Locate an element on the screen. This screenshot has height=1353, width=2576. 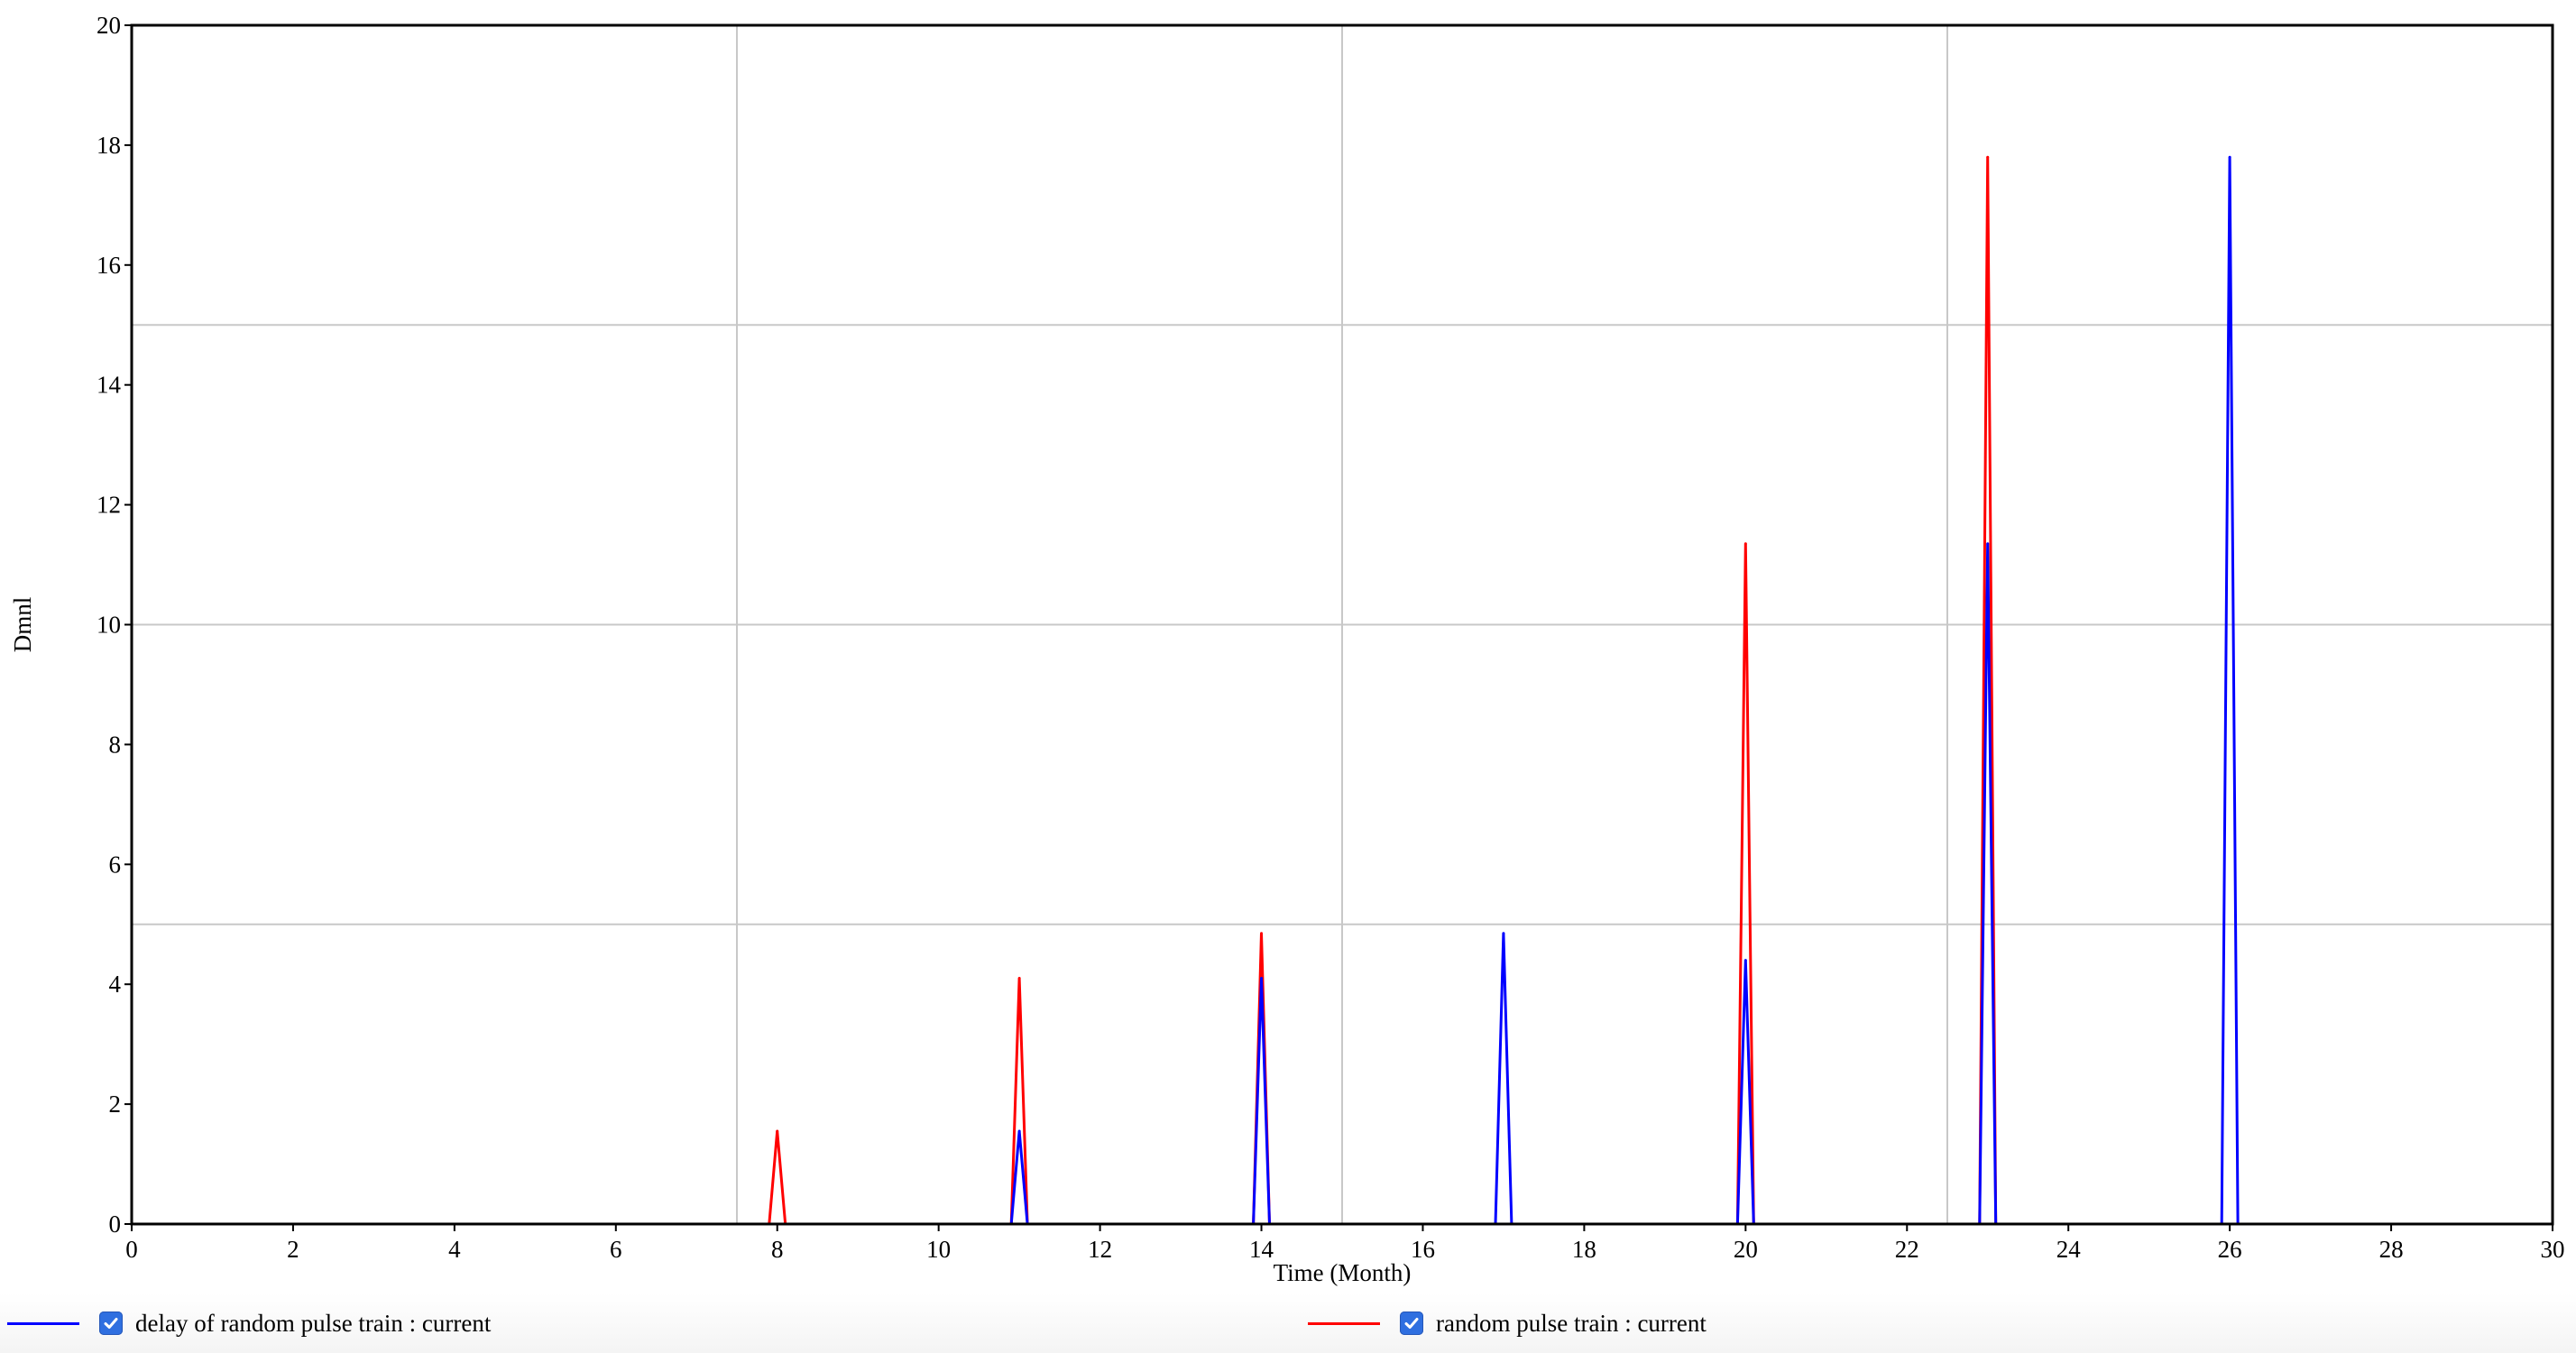
y-tick-label: 8 is located at coordinates (116, 744).